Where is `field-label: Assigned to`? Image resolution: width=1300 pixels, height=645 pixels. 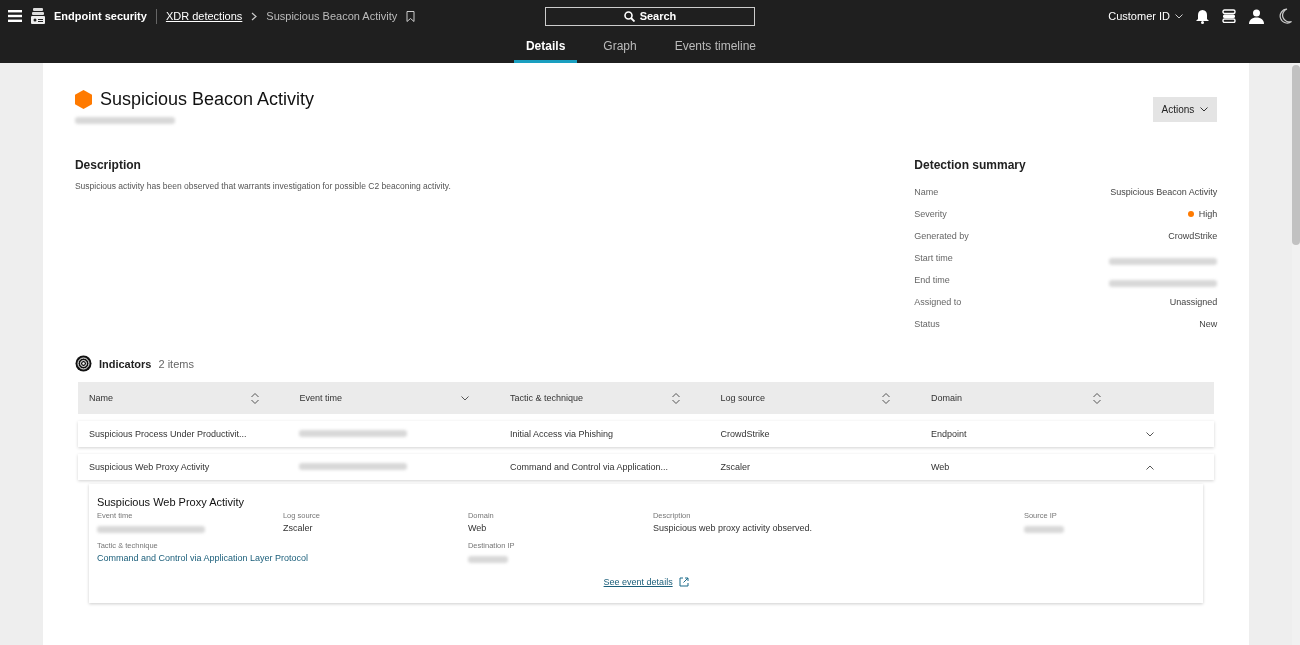 field-label: Assigned to is located at coordinates (938, 302).